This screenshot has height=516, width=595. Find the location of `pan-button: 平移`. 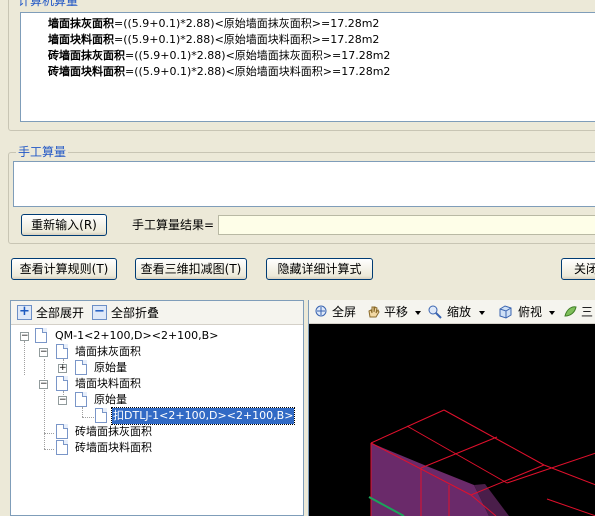

pan-button: 平移 is located at coordinates (396, 312).